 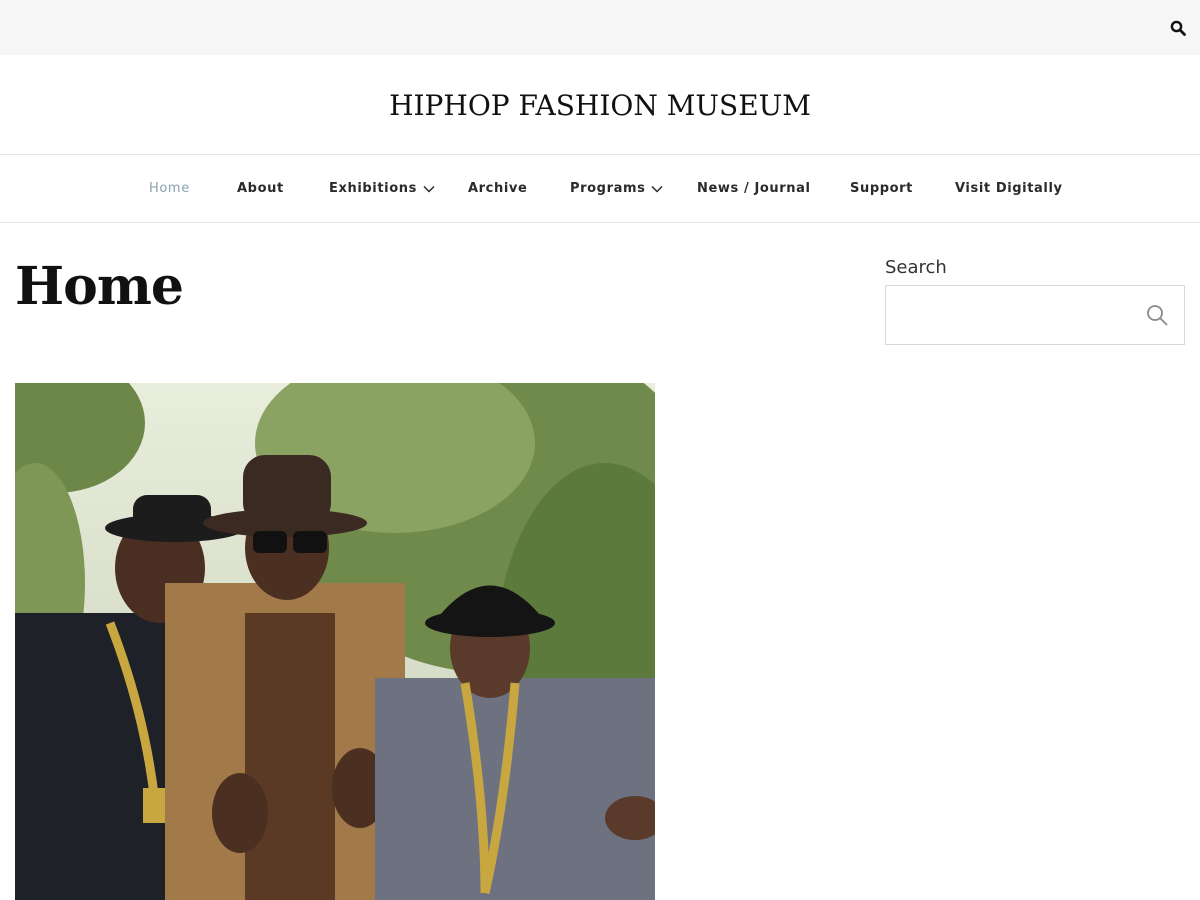 I want to click on sidebar-search-label: Search, so click(x=916, y=267).